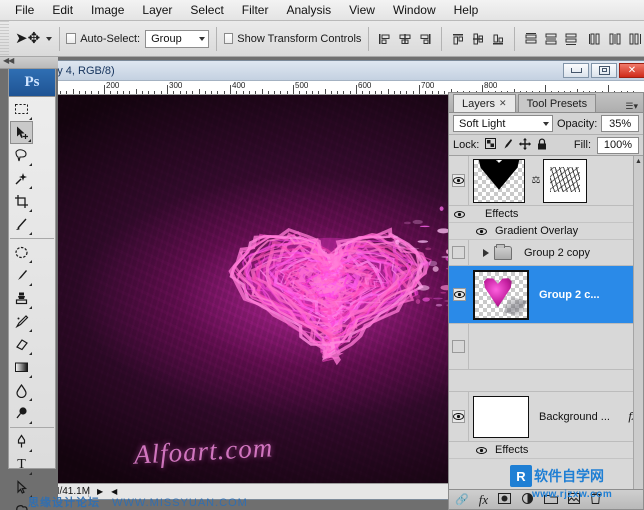 This screenshot has width=644, height=510. I want to click on distribute-top-edges-icon, so click(531, 39).